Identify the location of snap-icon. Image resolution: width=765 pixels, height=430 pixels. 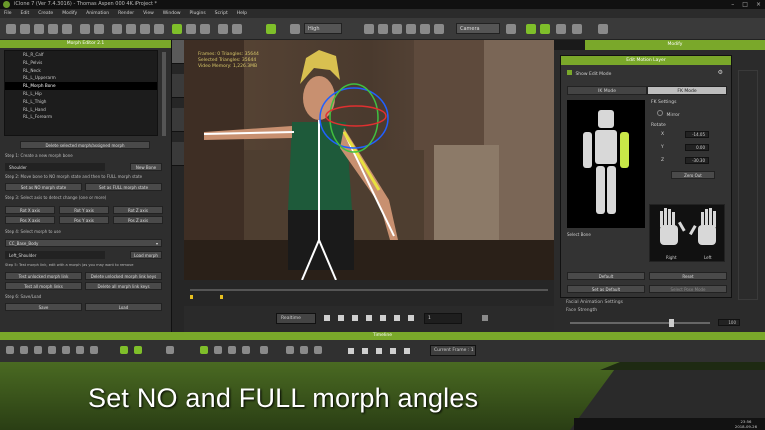
(177, 29).